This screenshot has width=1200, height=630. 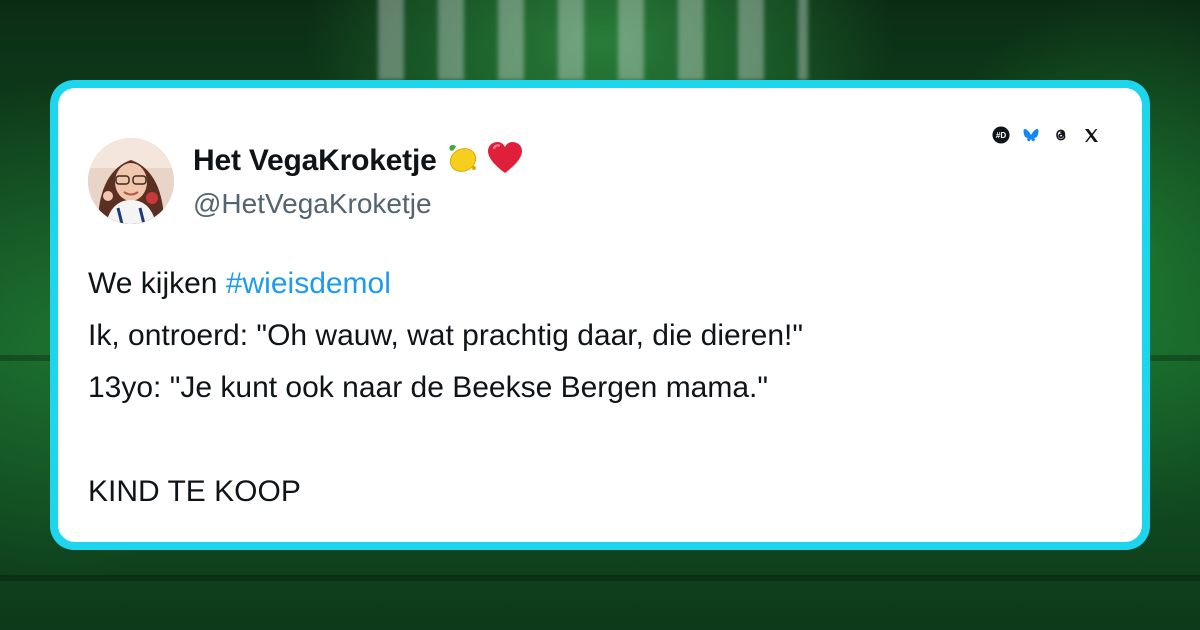 I want to click on tweet-line: KIND TE KOOP, so click(x=194, y=491).